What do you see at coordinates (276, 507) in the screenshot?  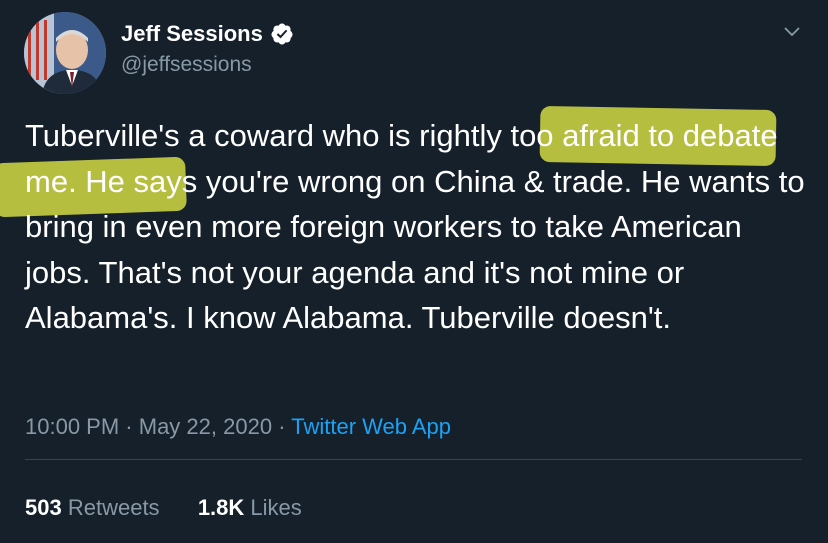 I see `likes-label: Likes` at bounding box center [276, 507].